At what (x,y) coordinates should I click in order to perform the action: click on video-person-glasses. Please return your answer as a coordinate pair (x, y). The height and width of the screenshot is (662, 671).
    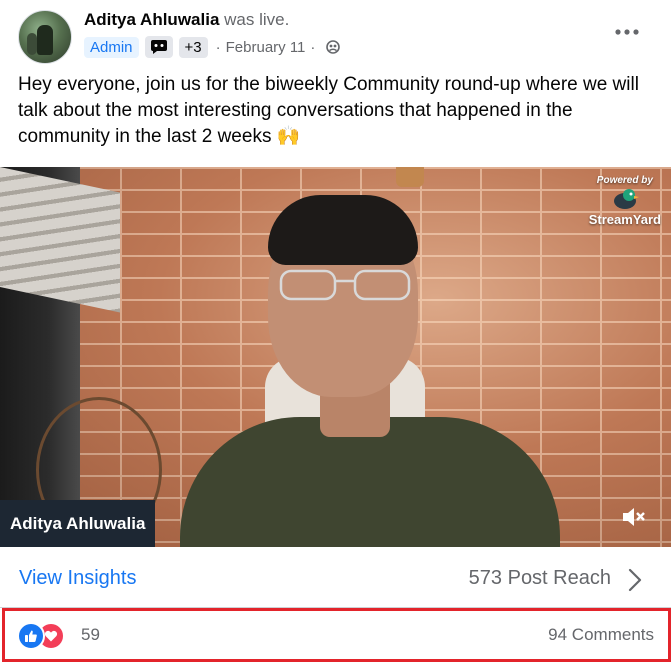
    Looking at the image, I should click on (345, 285).